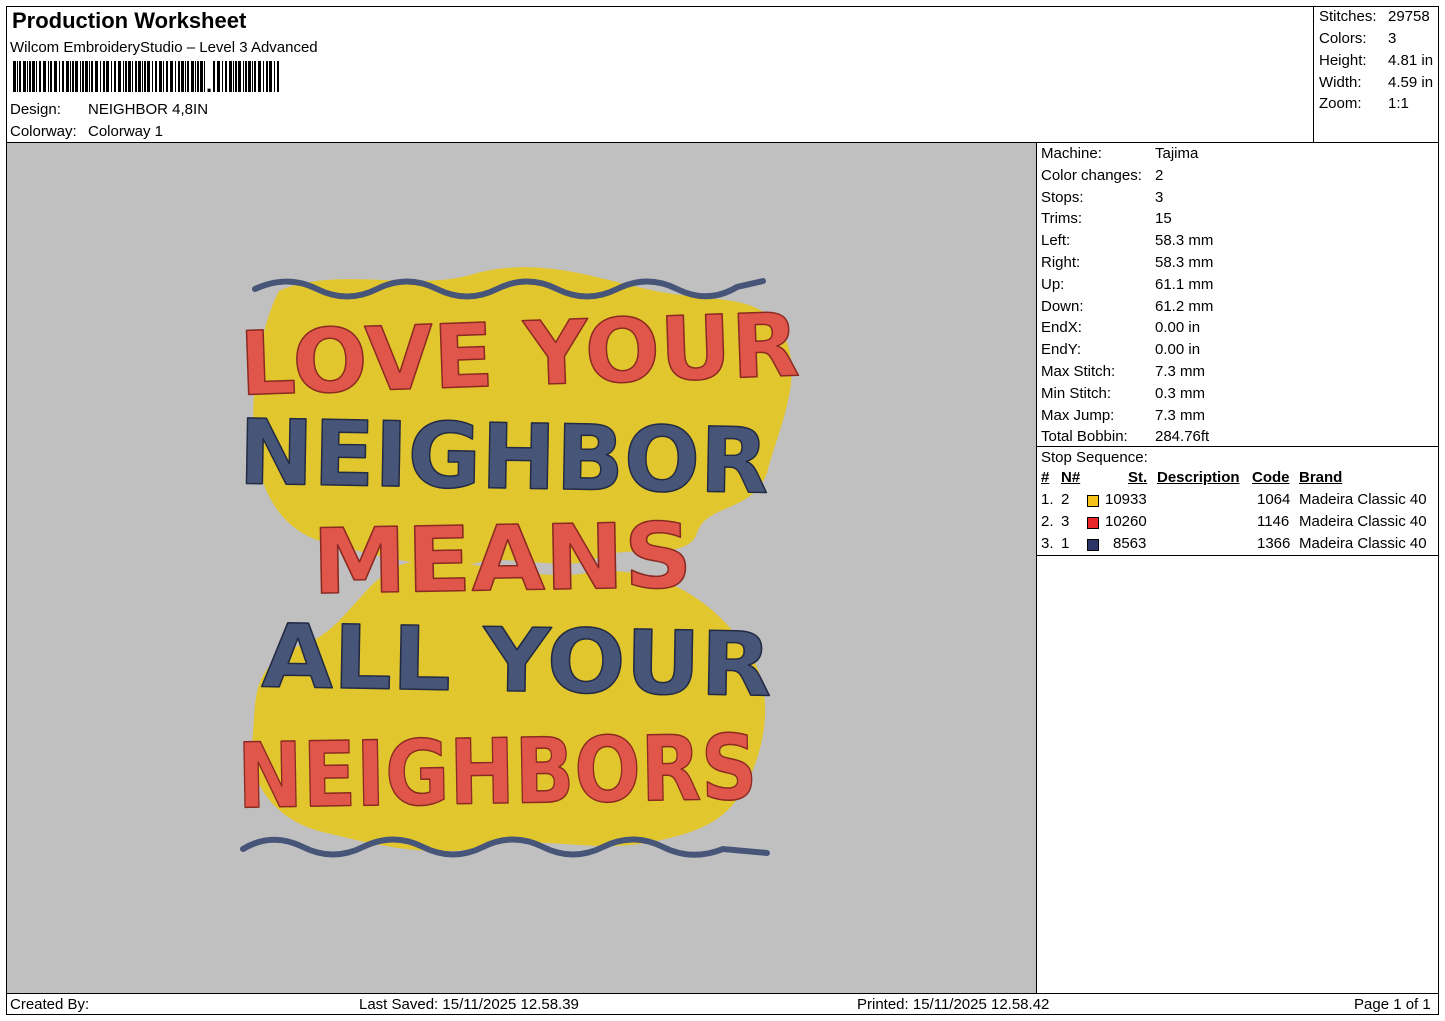  What do you see at coordinates (1321, 477) in the screenshot?
I see `header-brand: Brand` at bounding box center [1321, 477].